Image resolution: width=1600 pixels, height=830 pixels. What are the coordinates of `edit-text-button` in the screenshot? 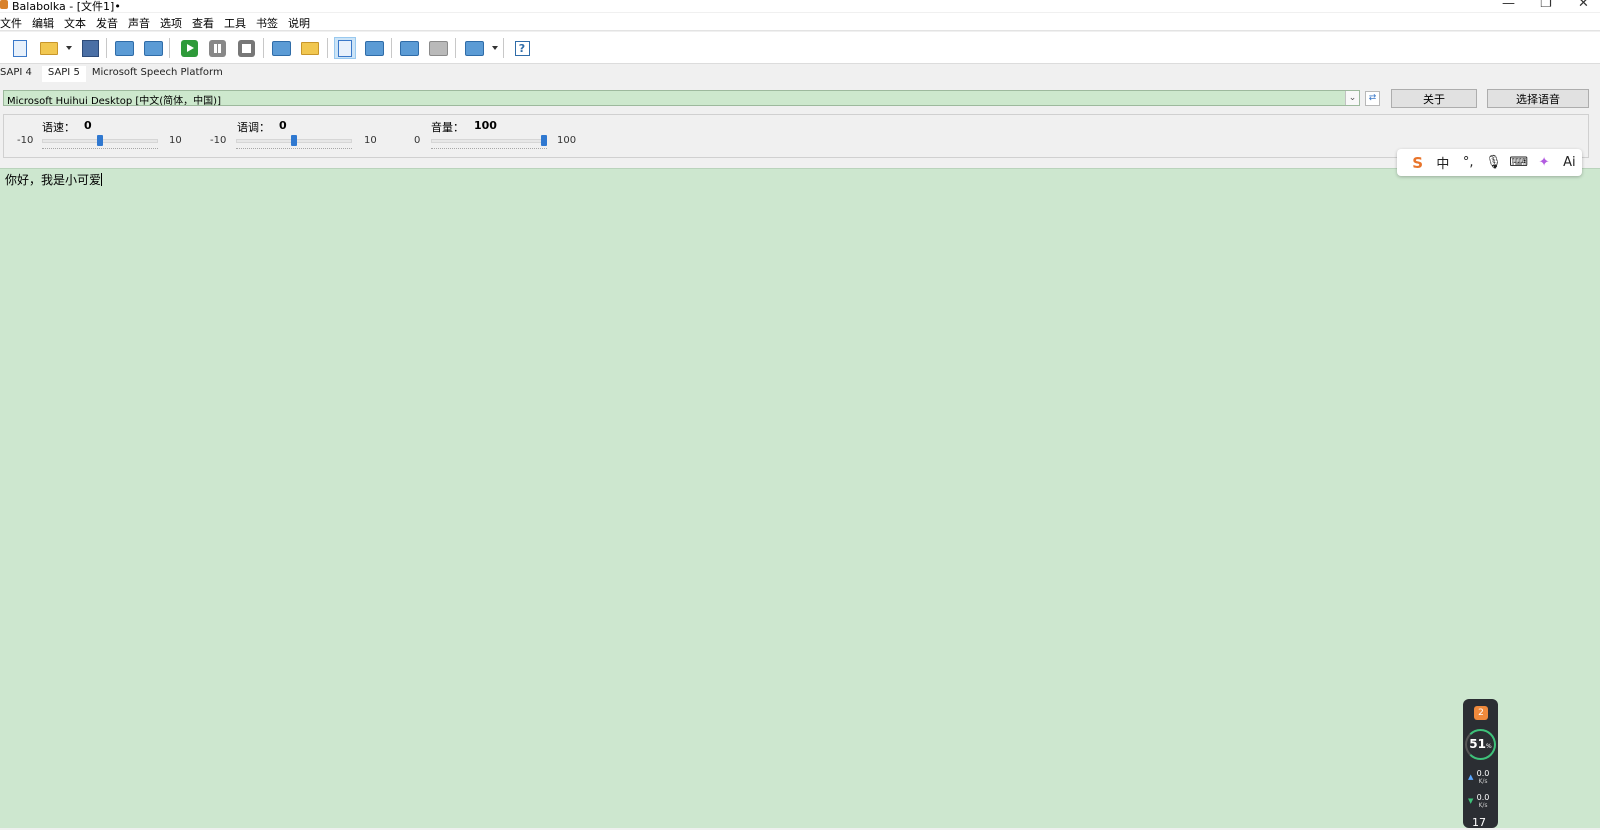 It's located at (345, 48).